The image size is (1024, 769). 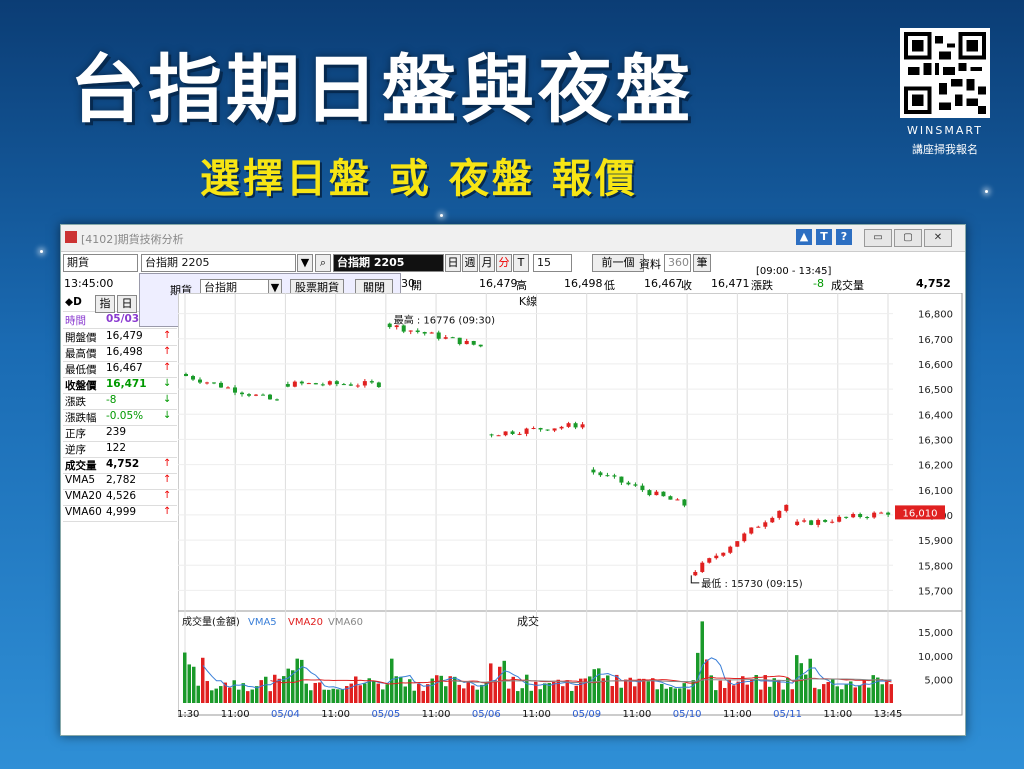 What do you see at coordinates (908, 238) in the screenshot?
I see `maximize-button: ▢` at bounding box center [908, 238].